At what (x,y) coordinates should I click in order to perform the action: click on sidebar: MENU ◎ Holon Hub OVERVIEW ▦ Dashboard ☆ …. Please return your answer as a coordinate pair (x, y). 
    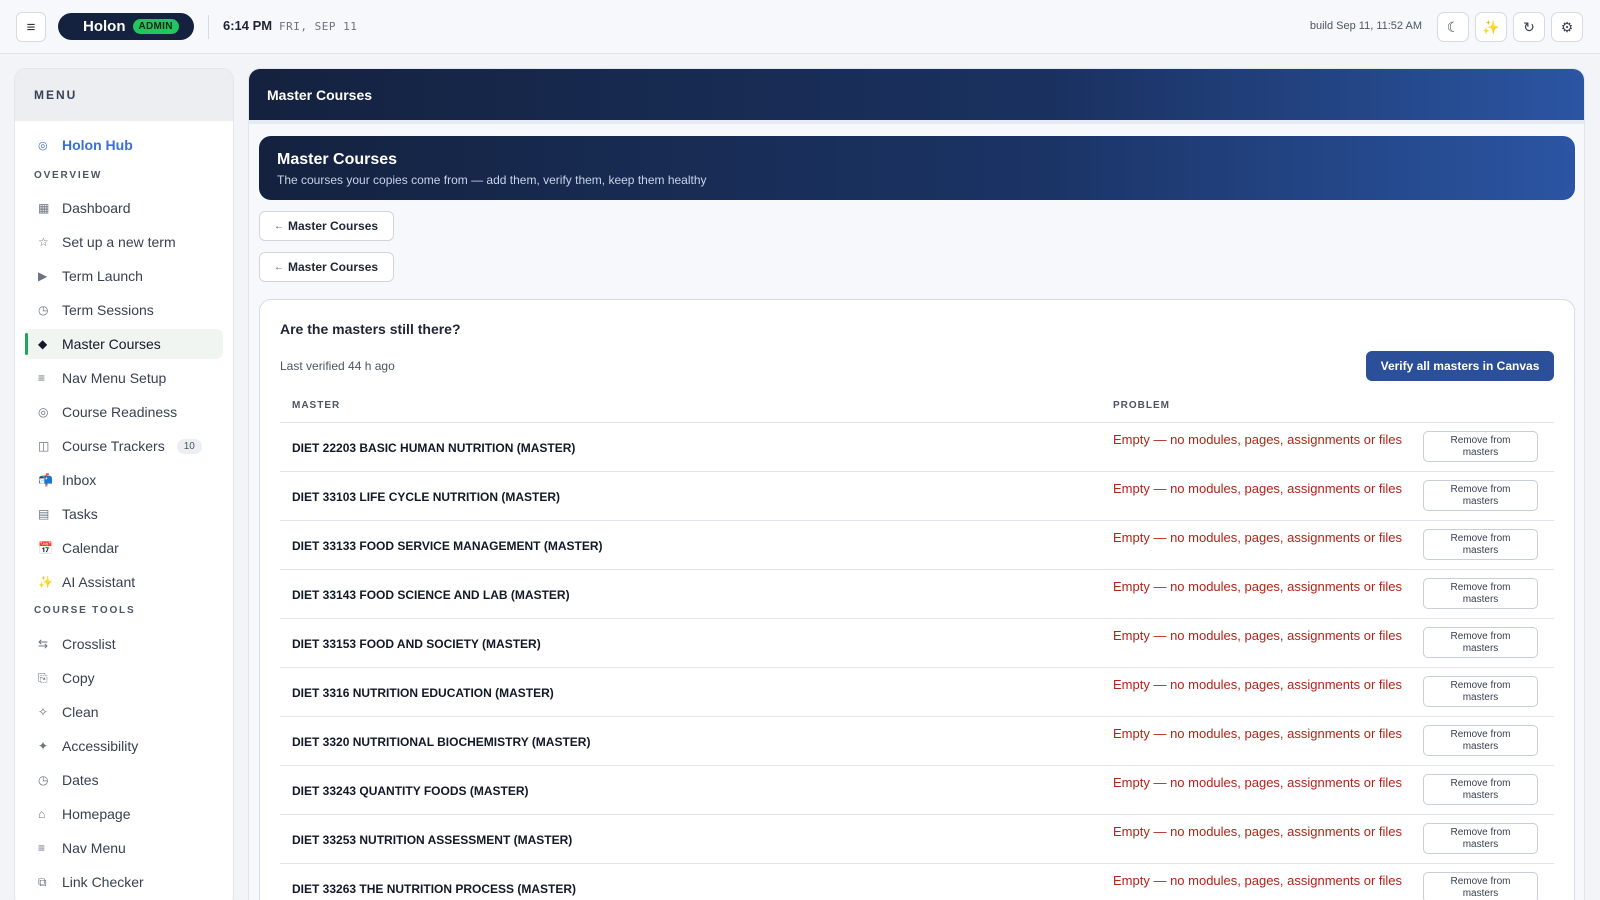
    Looking at the image, I should click on (124, 484).